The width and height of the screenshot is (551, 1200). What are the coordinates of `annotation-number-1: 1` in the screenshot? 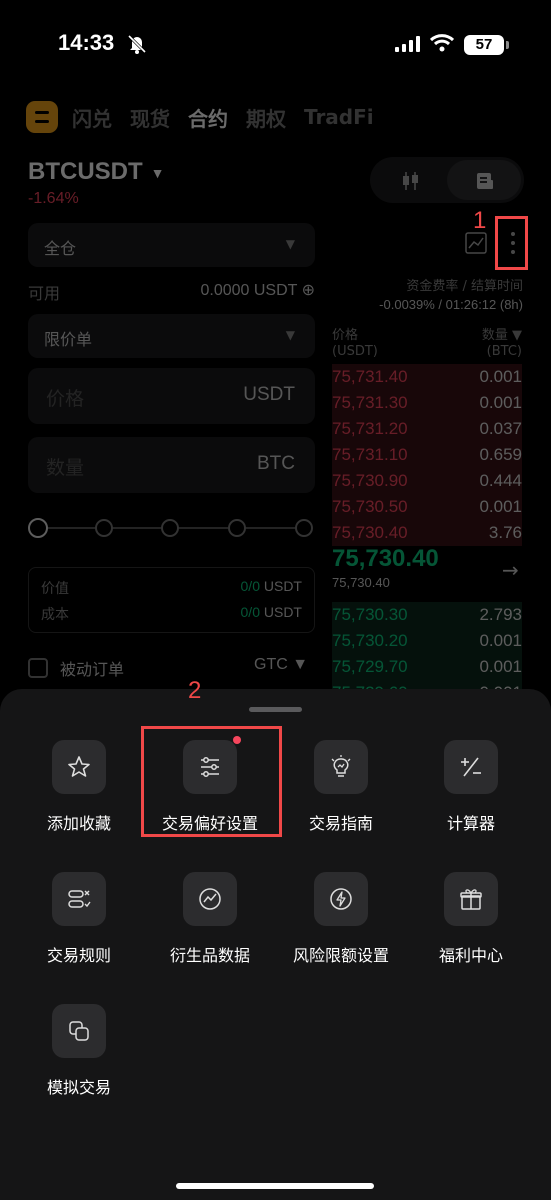 It's located at (480, 220).